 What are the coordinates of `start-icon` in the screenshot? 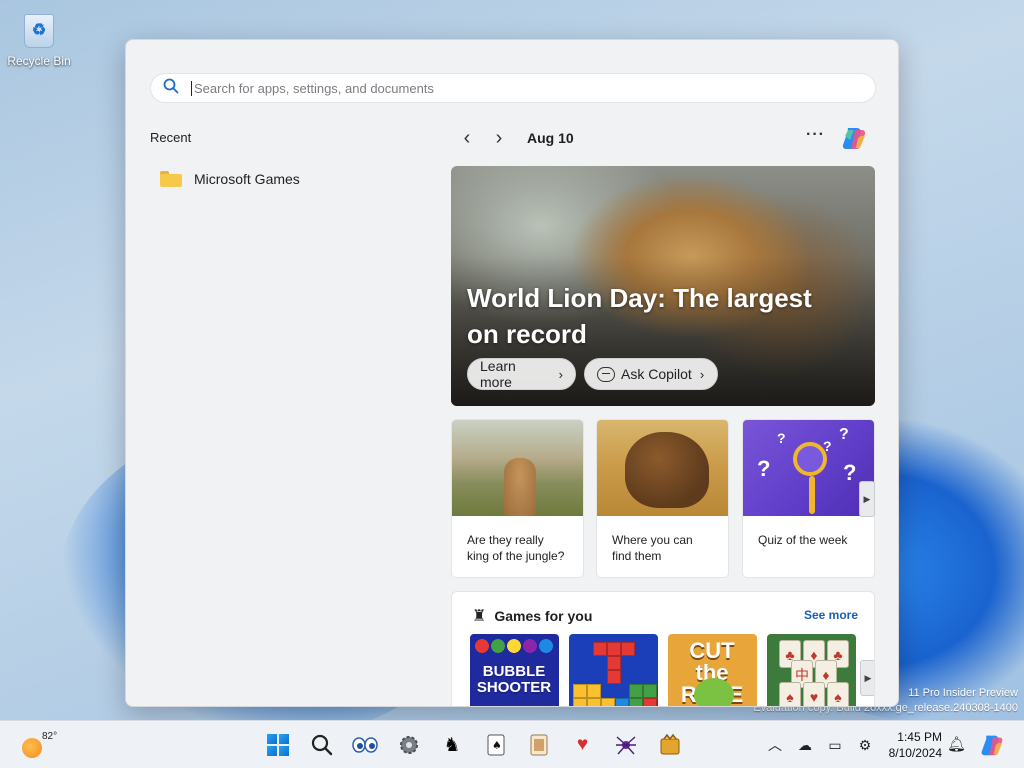 It's located at (278, 745).